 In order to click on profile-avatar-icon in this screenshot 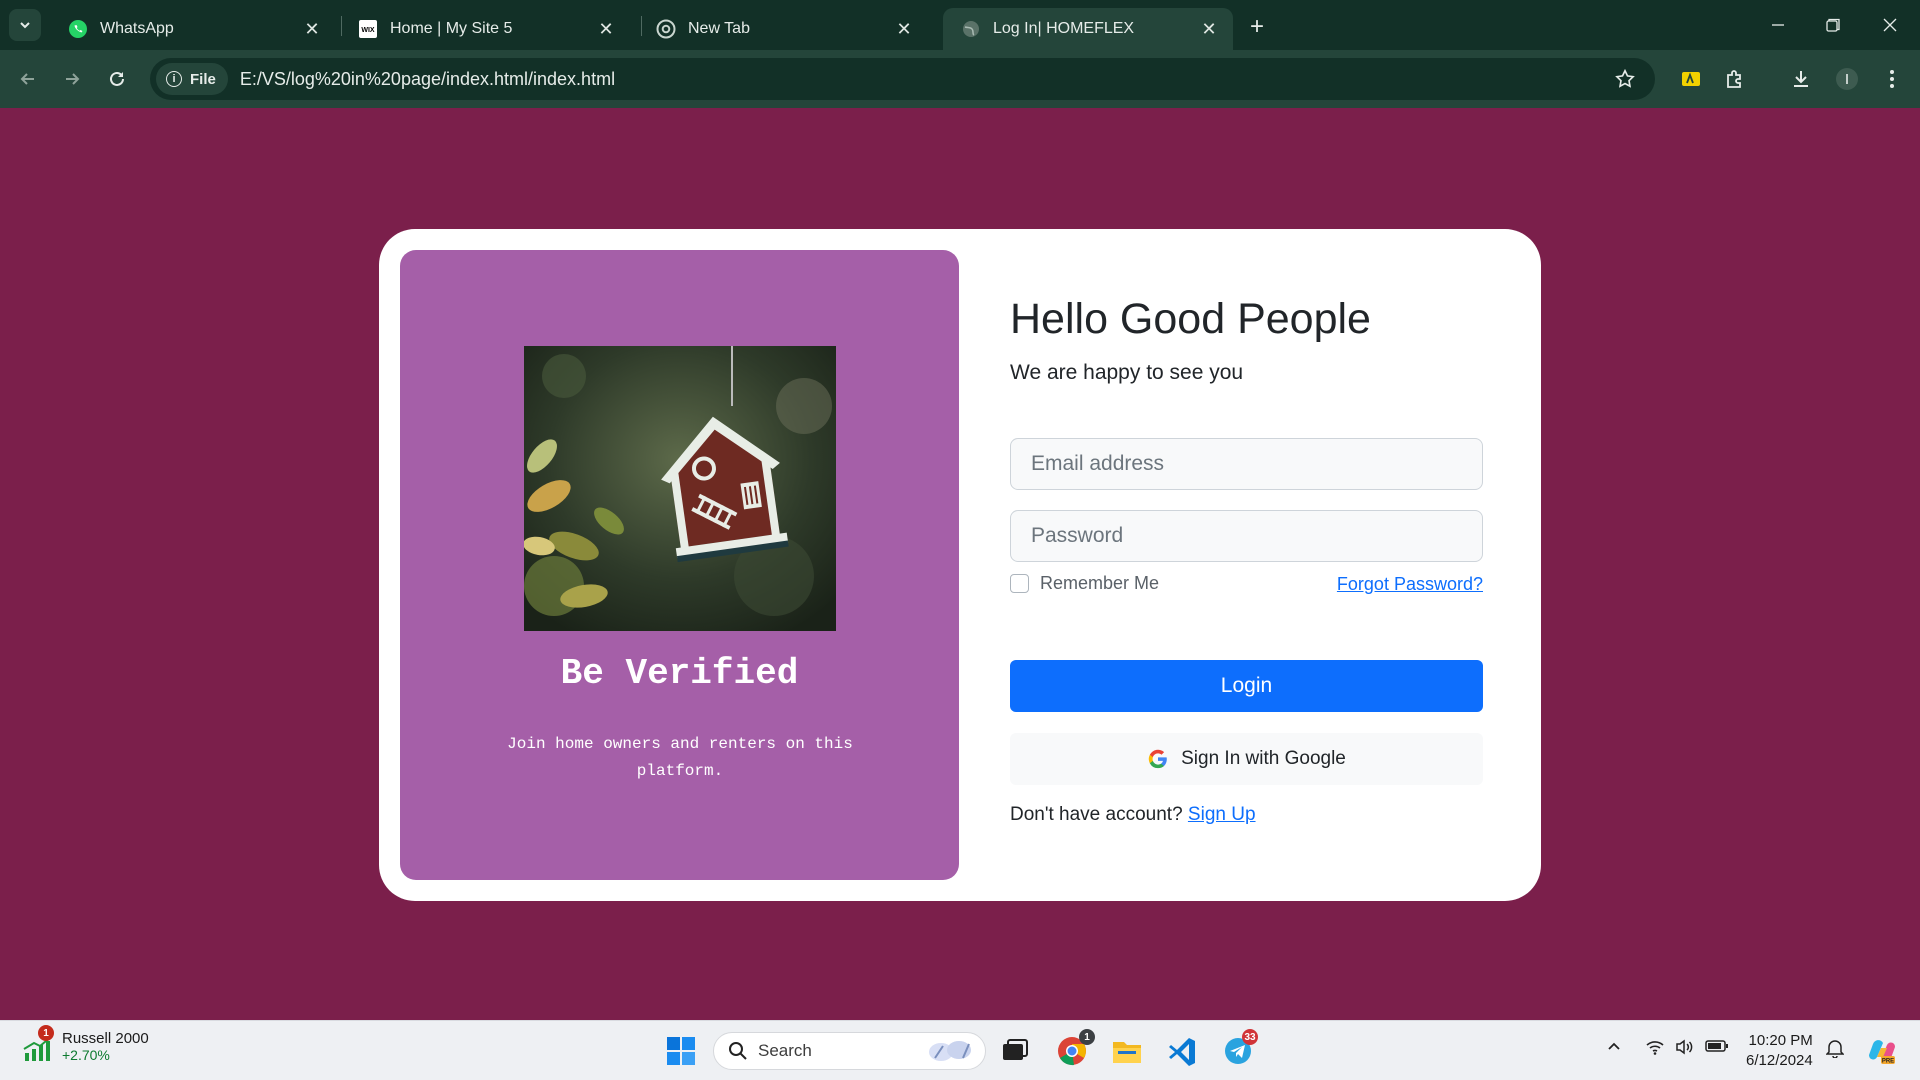, I will do `click(1847, 79)`.